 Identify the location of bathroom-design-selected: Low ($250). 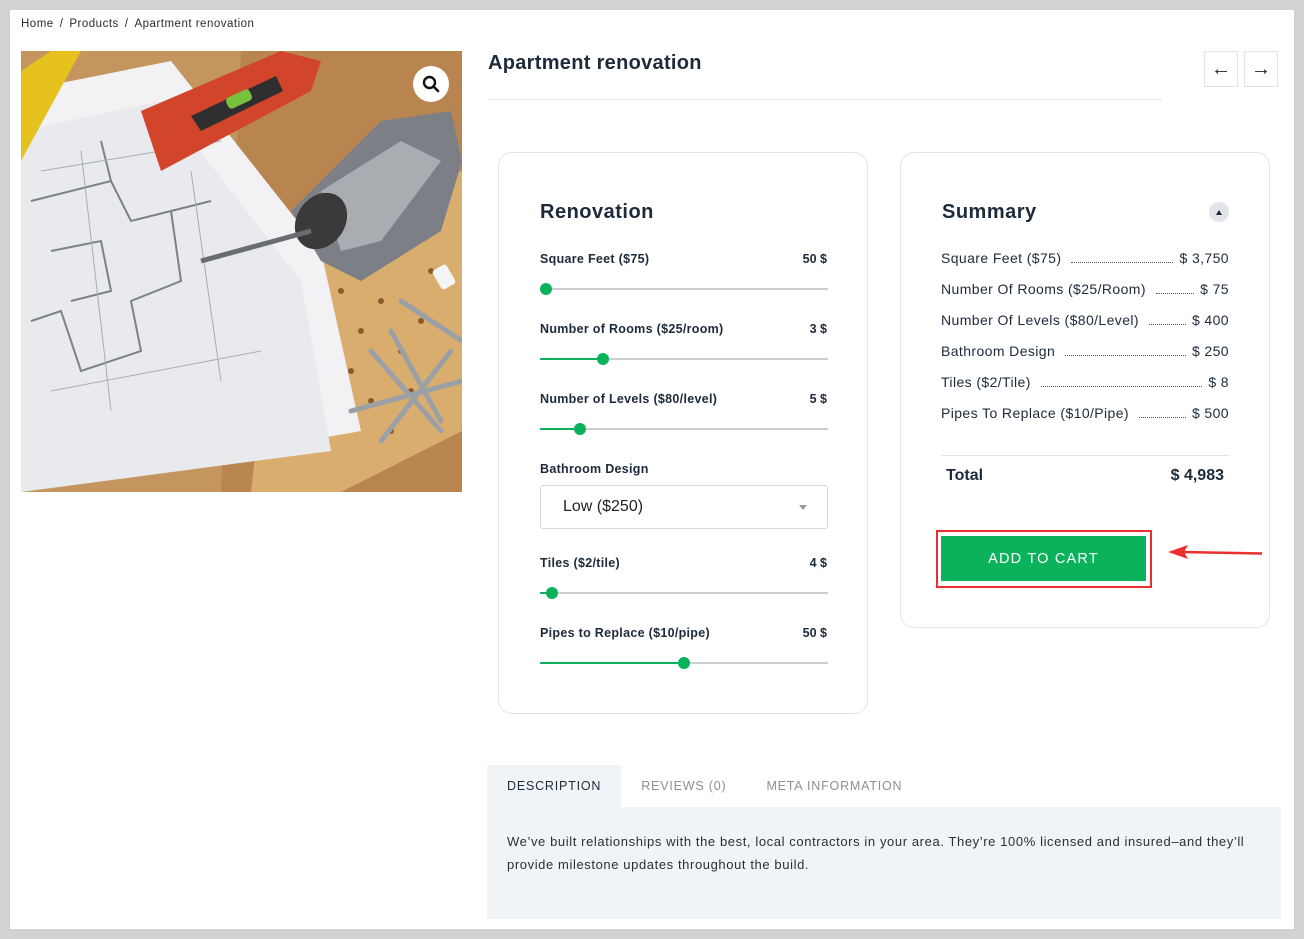
(603, 506).